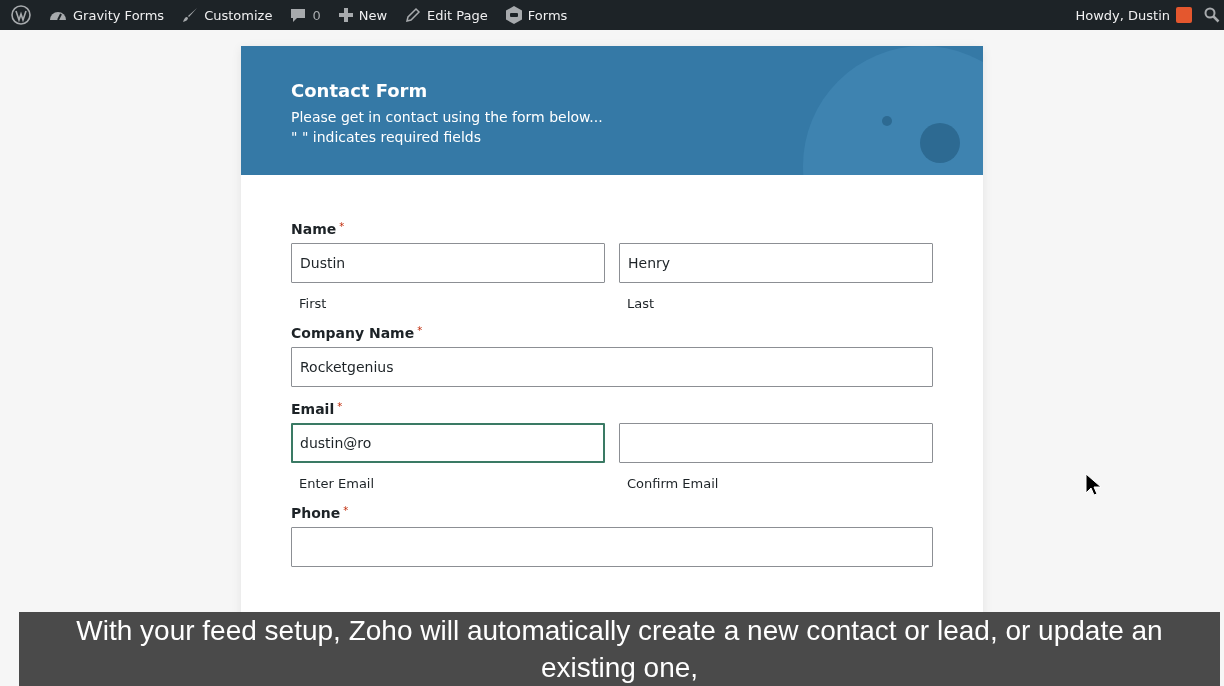 The height and width of the screenshot is (686, 1224). I want to click on brush-icon, so click(190, 15).